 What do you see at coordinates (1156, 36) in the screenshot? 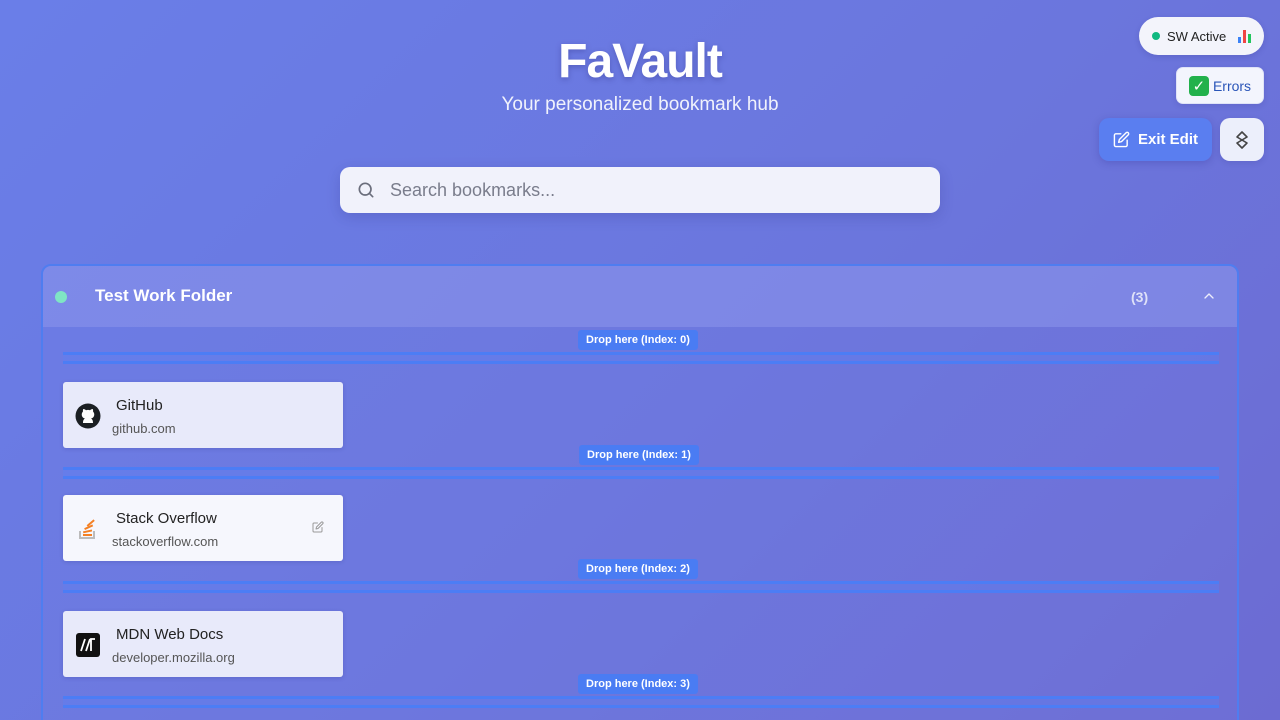
I see `status-dot` at bounding box center [1156, 36].